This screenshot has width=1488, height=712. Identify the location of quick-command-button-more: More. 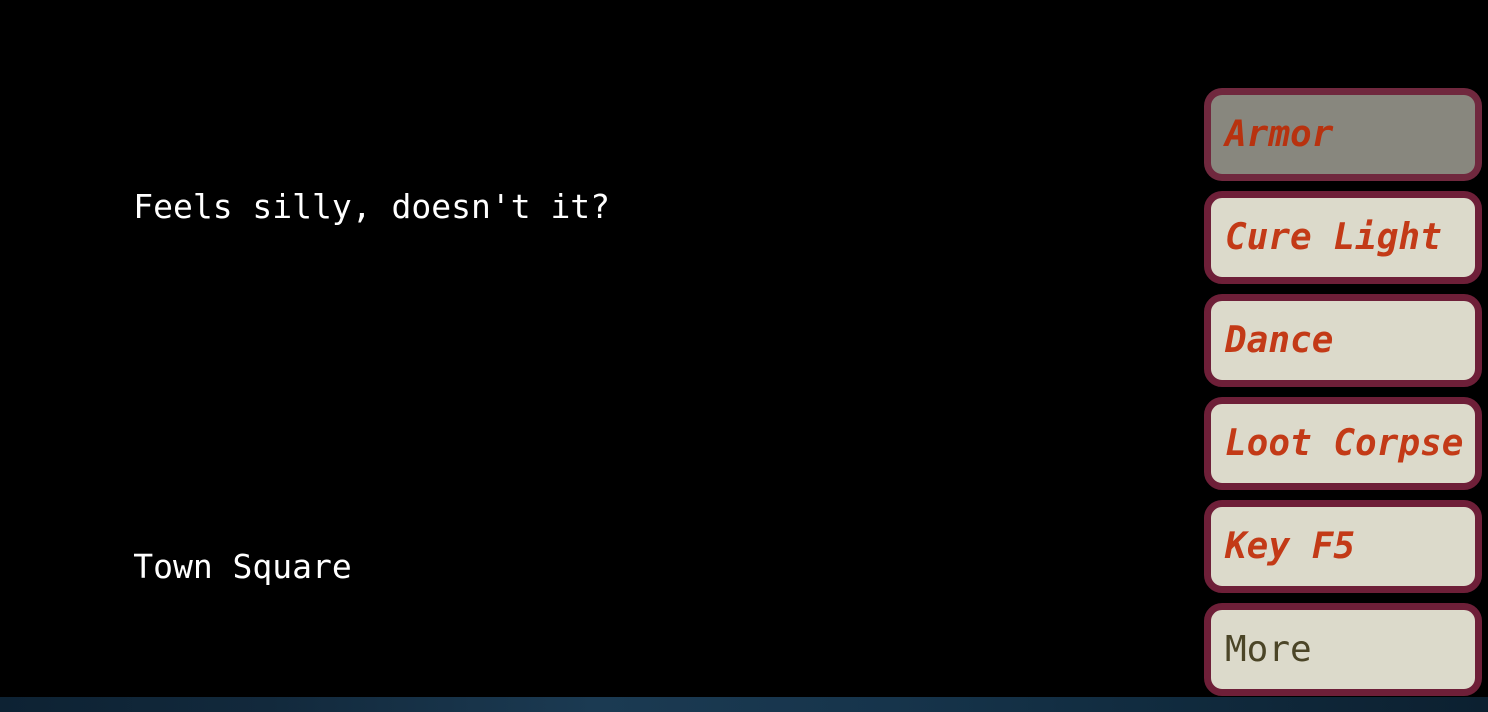
(1343, 649).